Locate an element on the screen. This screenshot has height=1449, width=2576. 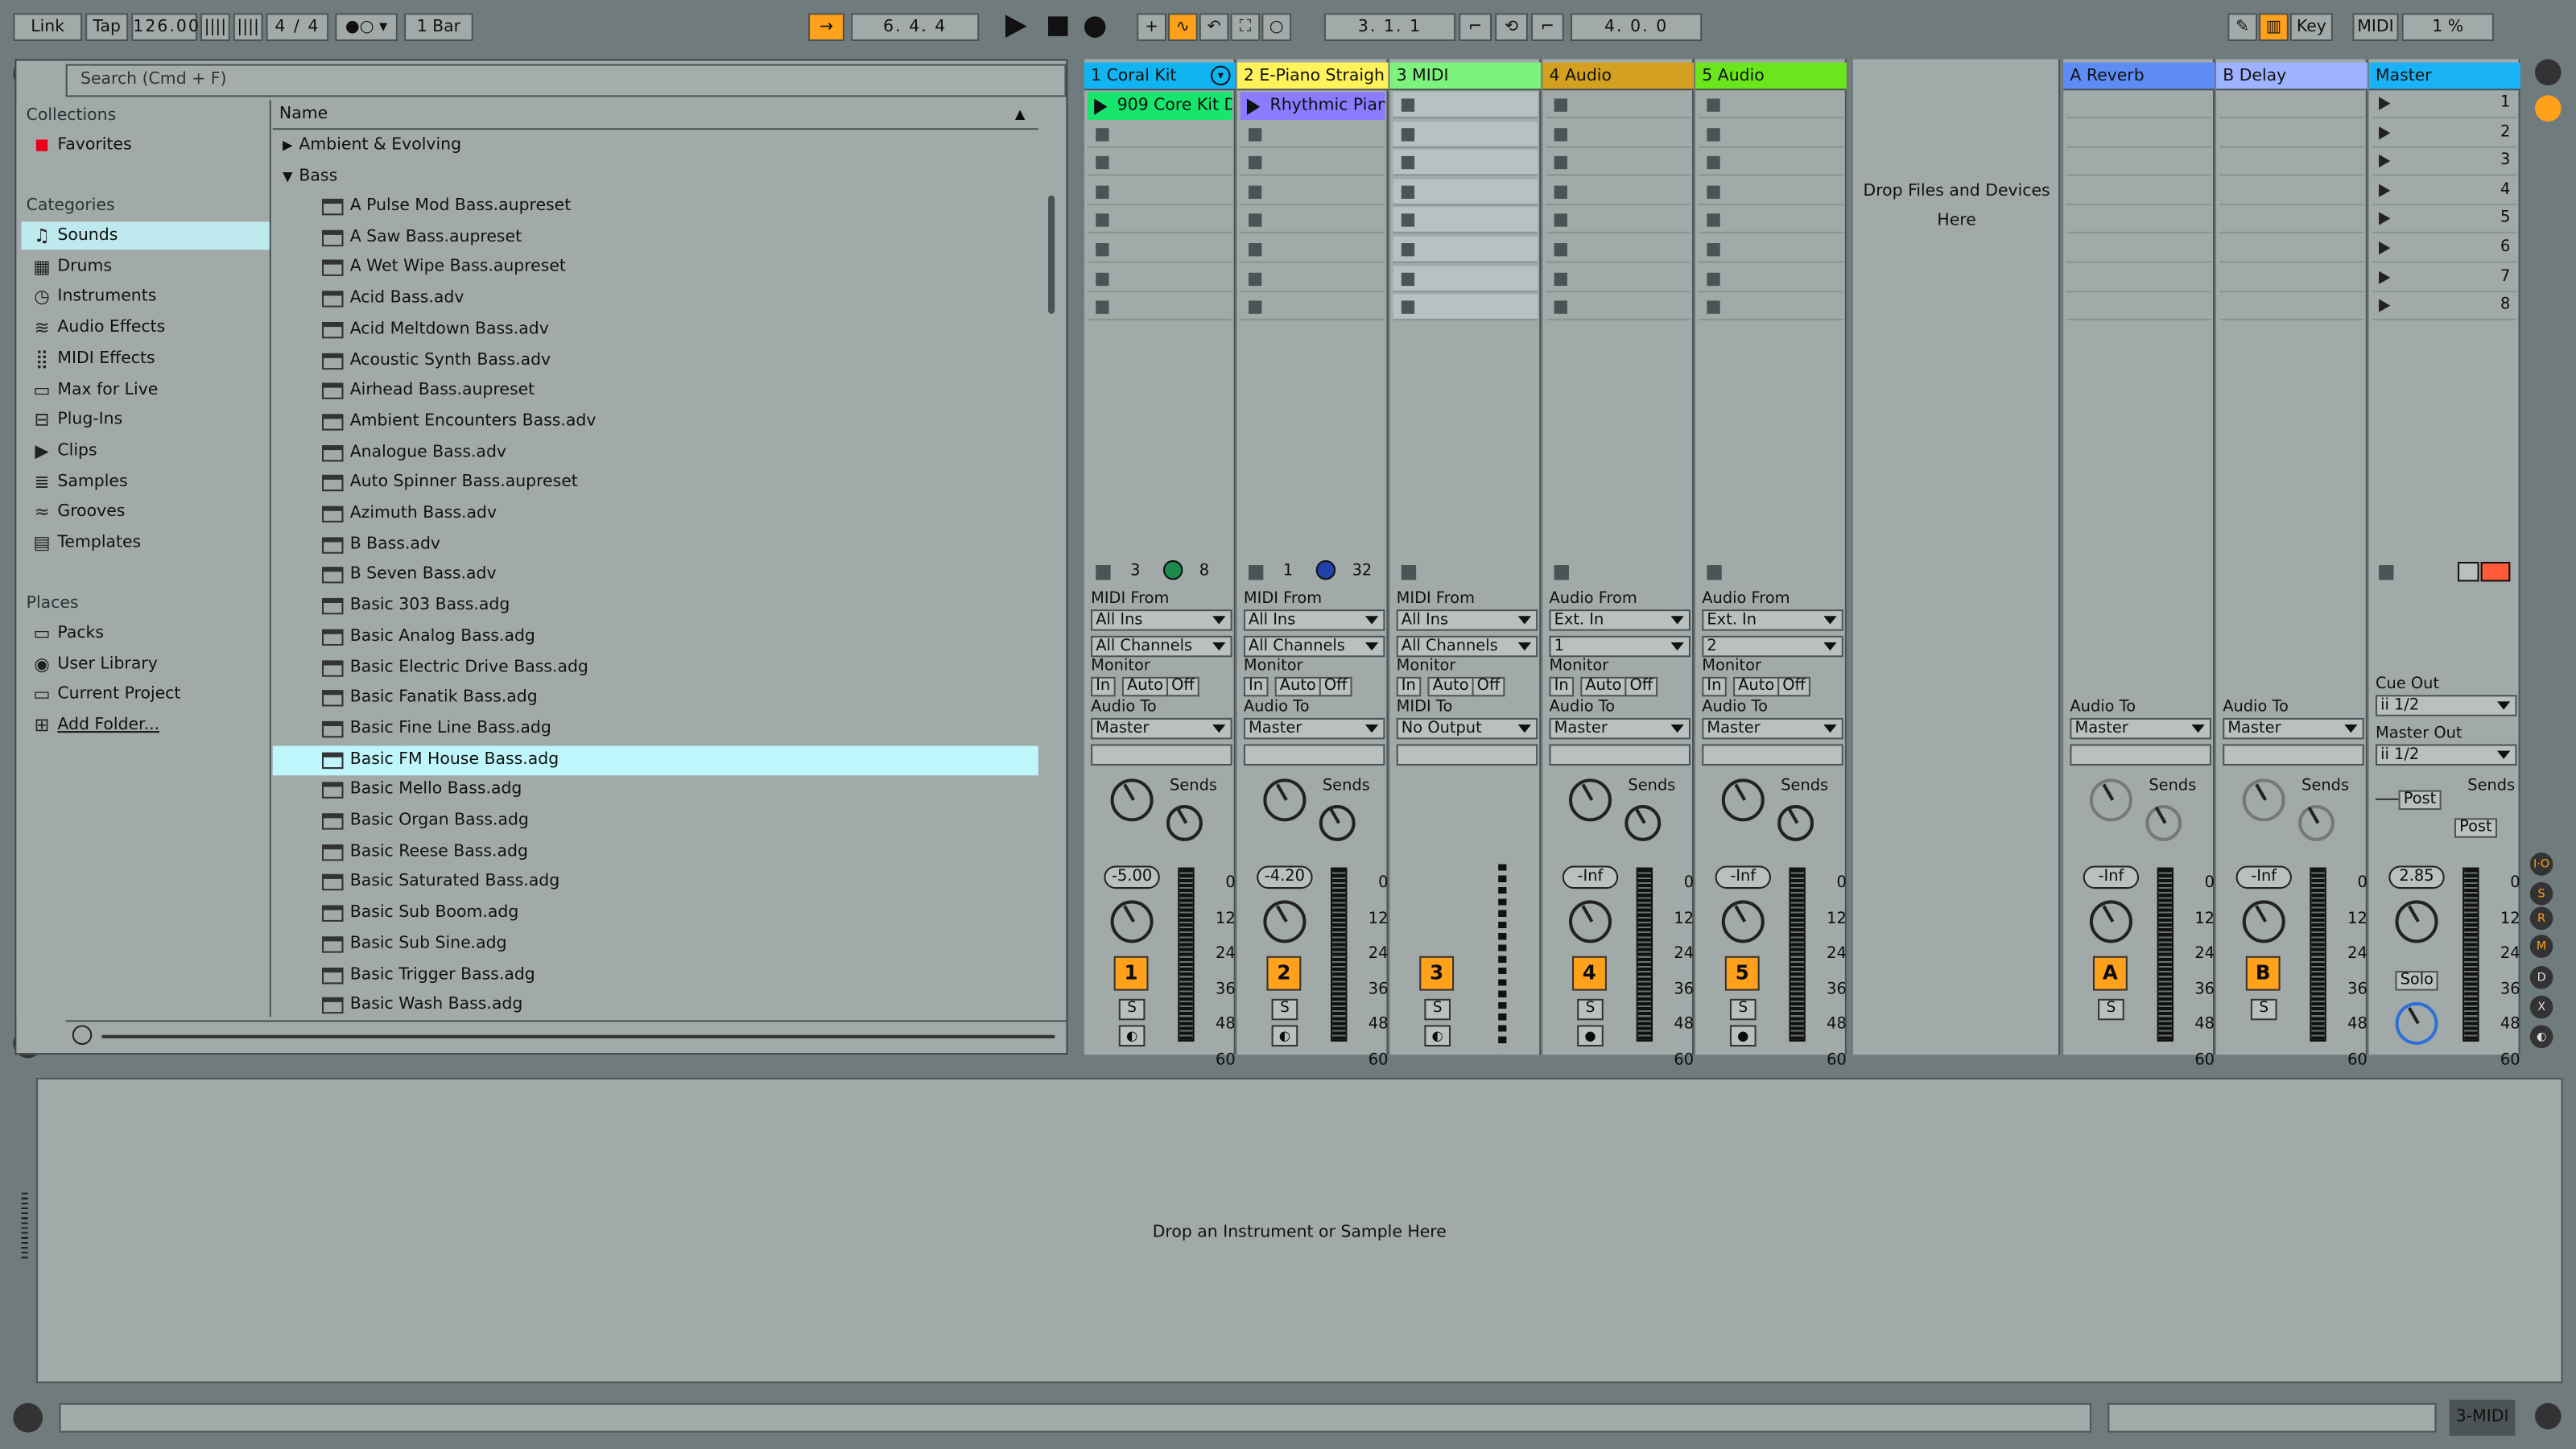
sidebar-item-grooves: ≈Grooves is located at coordinates (146, 512).